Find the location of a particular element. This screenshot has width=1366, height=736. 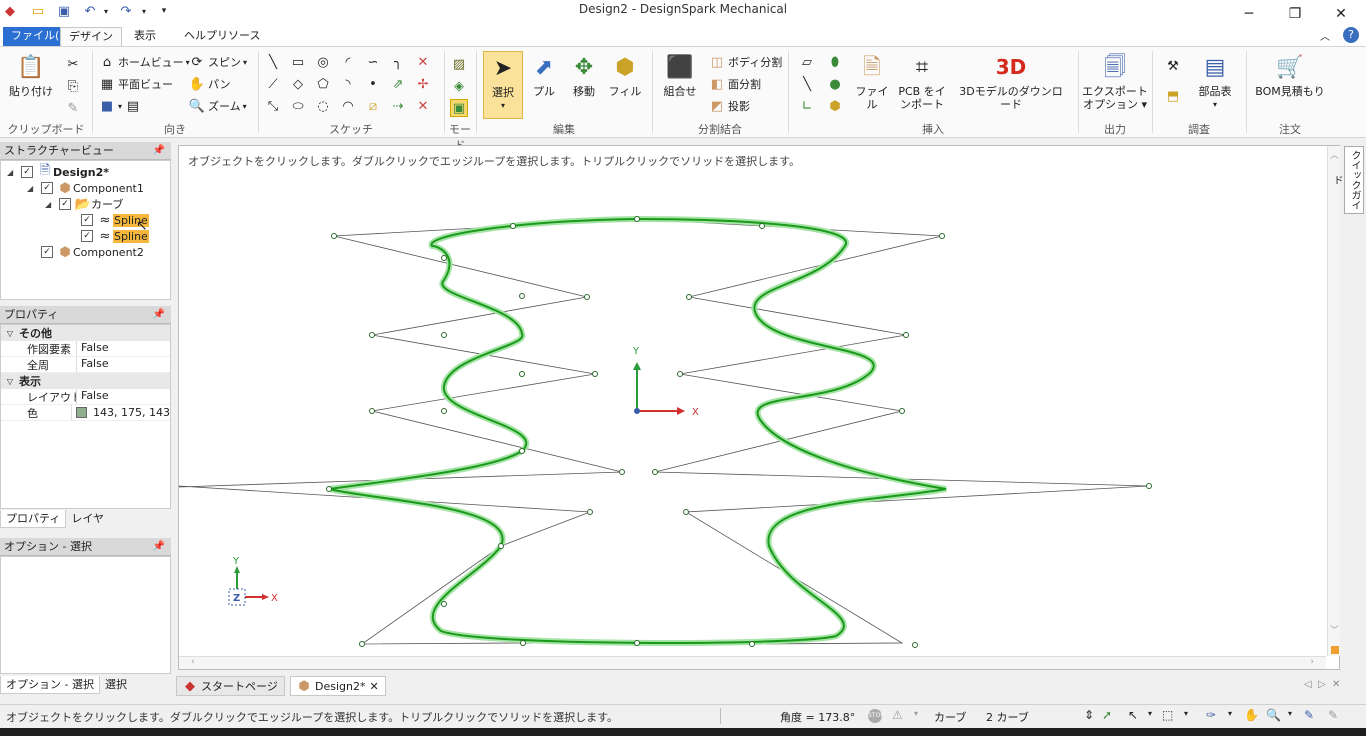

scroll-down-icon: ﹀ is located at coordinates (1334, 629).